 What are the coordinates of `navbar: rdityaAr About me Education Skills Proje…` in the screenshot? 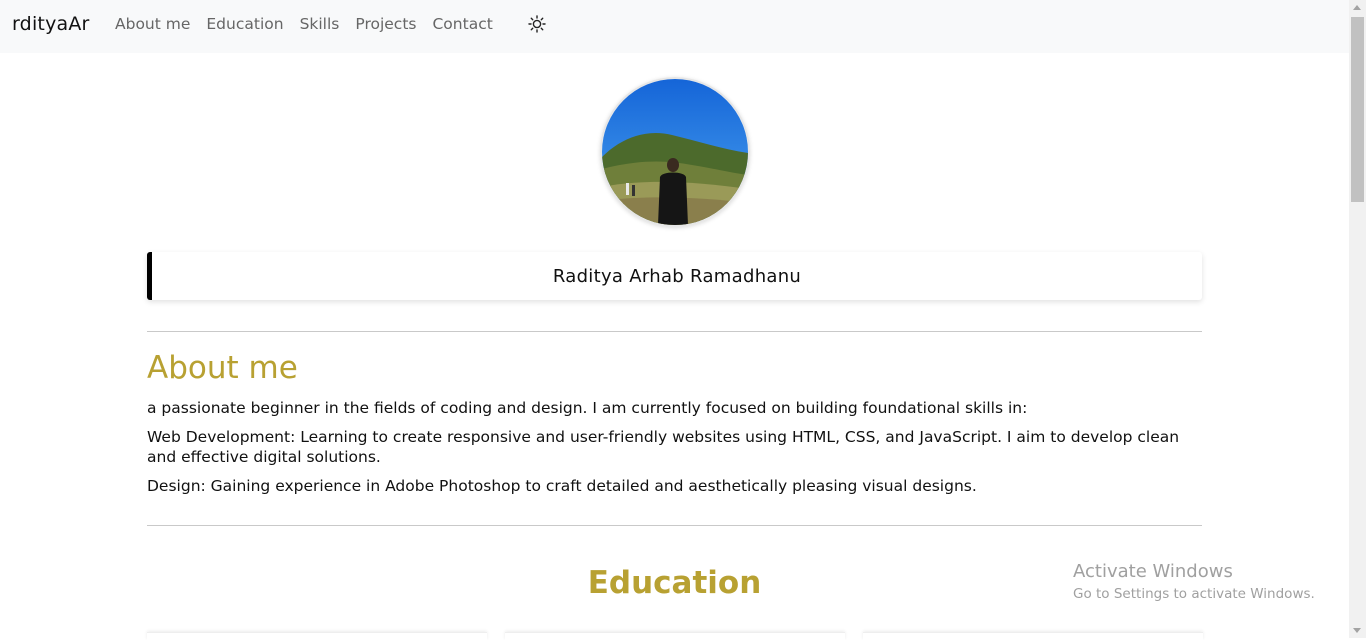 It's located at (674, 26).